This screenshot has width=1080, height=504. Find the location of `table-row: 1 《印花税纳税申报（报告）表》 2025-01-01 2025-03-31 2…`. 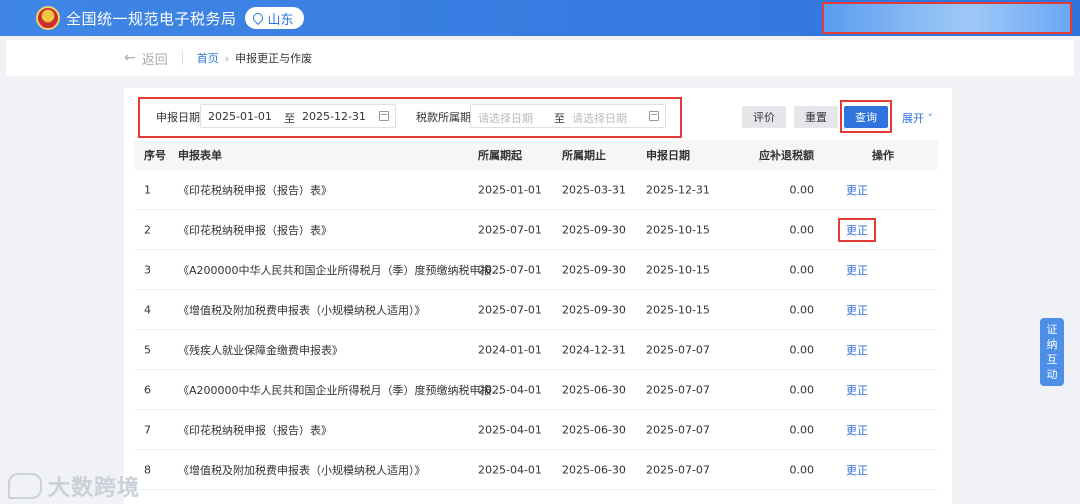

table-row: 1 《印花税纳税申报（报告）表》 2025-01-01 2025-03-31 2… is located at coordinates (536, 190).